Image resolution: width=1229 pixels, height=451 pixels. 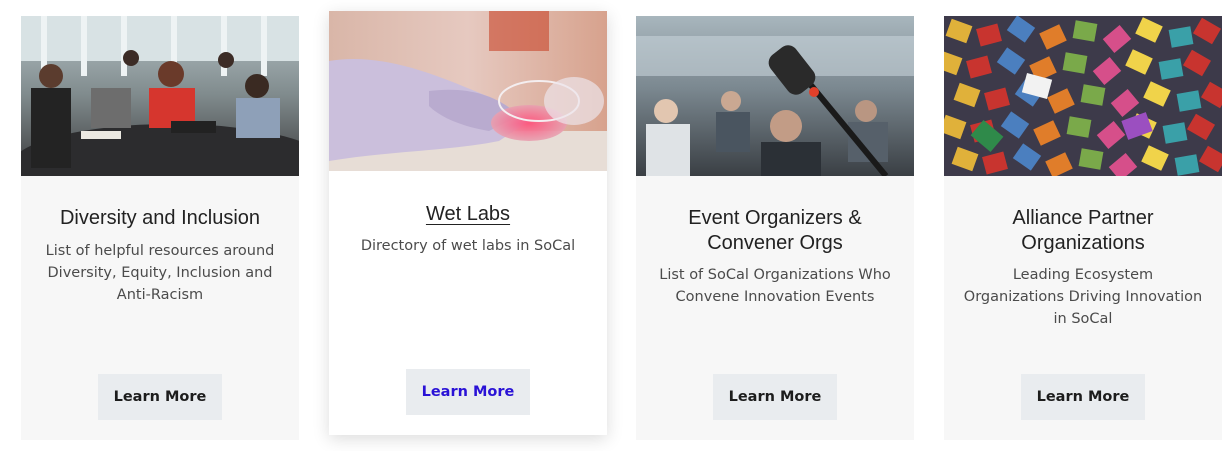 What do you see at coordinates (1083, 96) in the screenshot?
I see `puzzle-pieces-photo` at bounding box center [1083, 96].